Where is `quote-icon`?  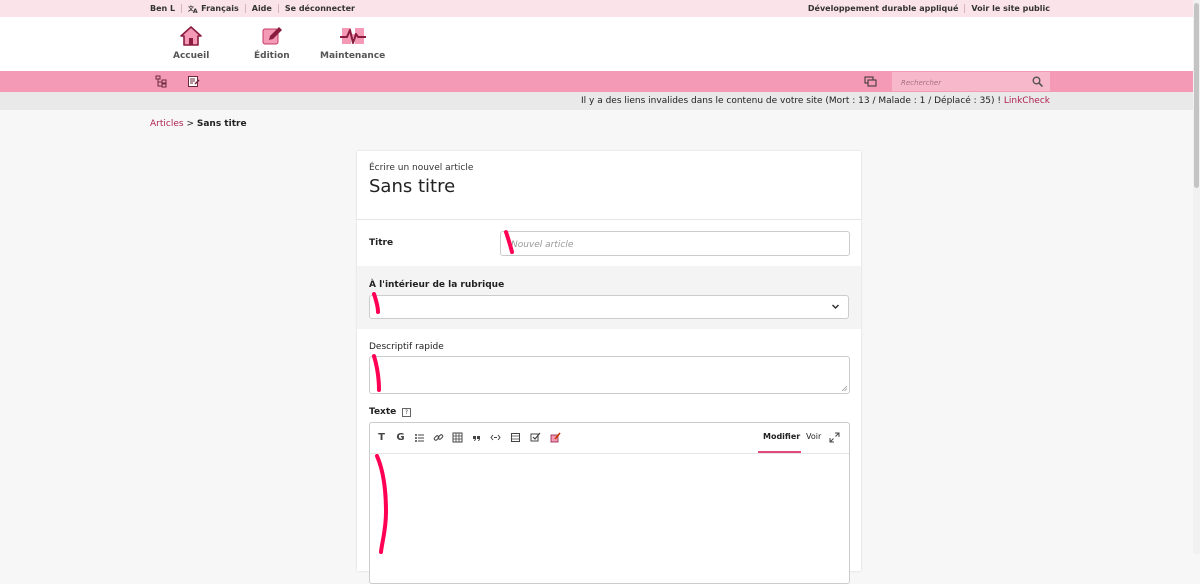 quote-icon is located at coordinates (476, 437).